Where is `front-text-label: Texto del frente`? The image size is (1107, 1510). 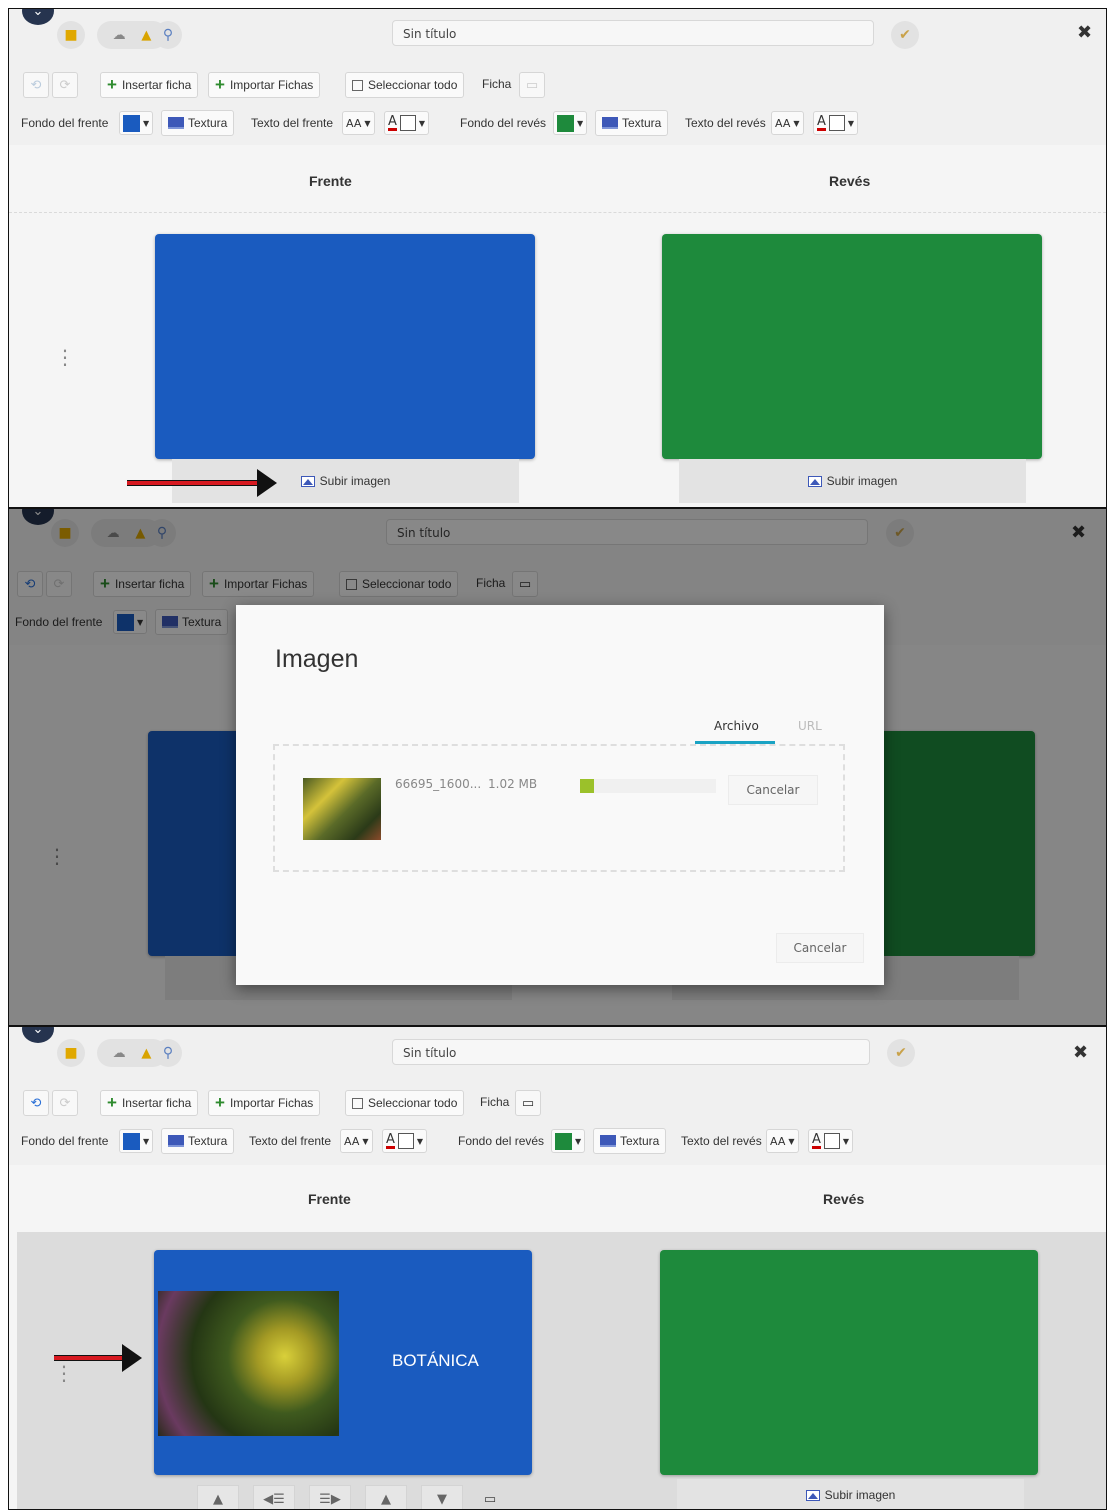
front-text-label: Texto del frente is located at coordinates (292, 123).